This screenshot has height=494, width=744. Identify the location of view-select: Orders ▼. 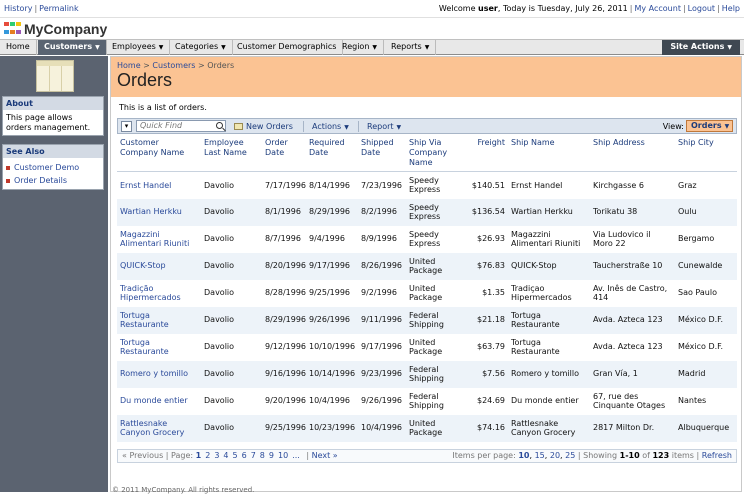
(709, 126).